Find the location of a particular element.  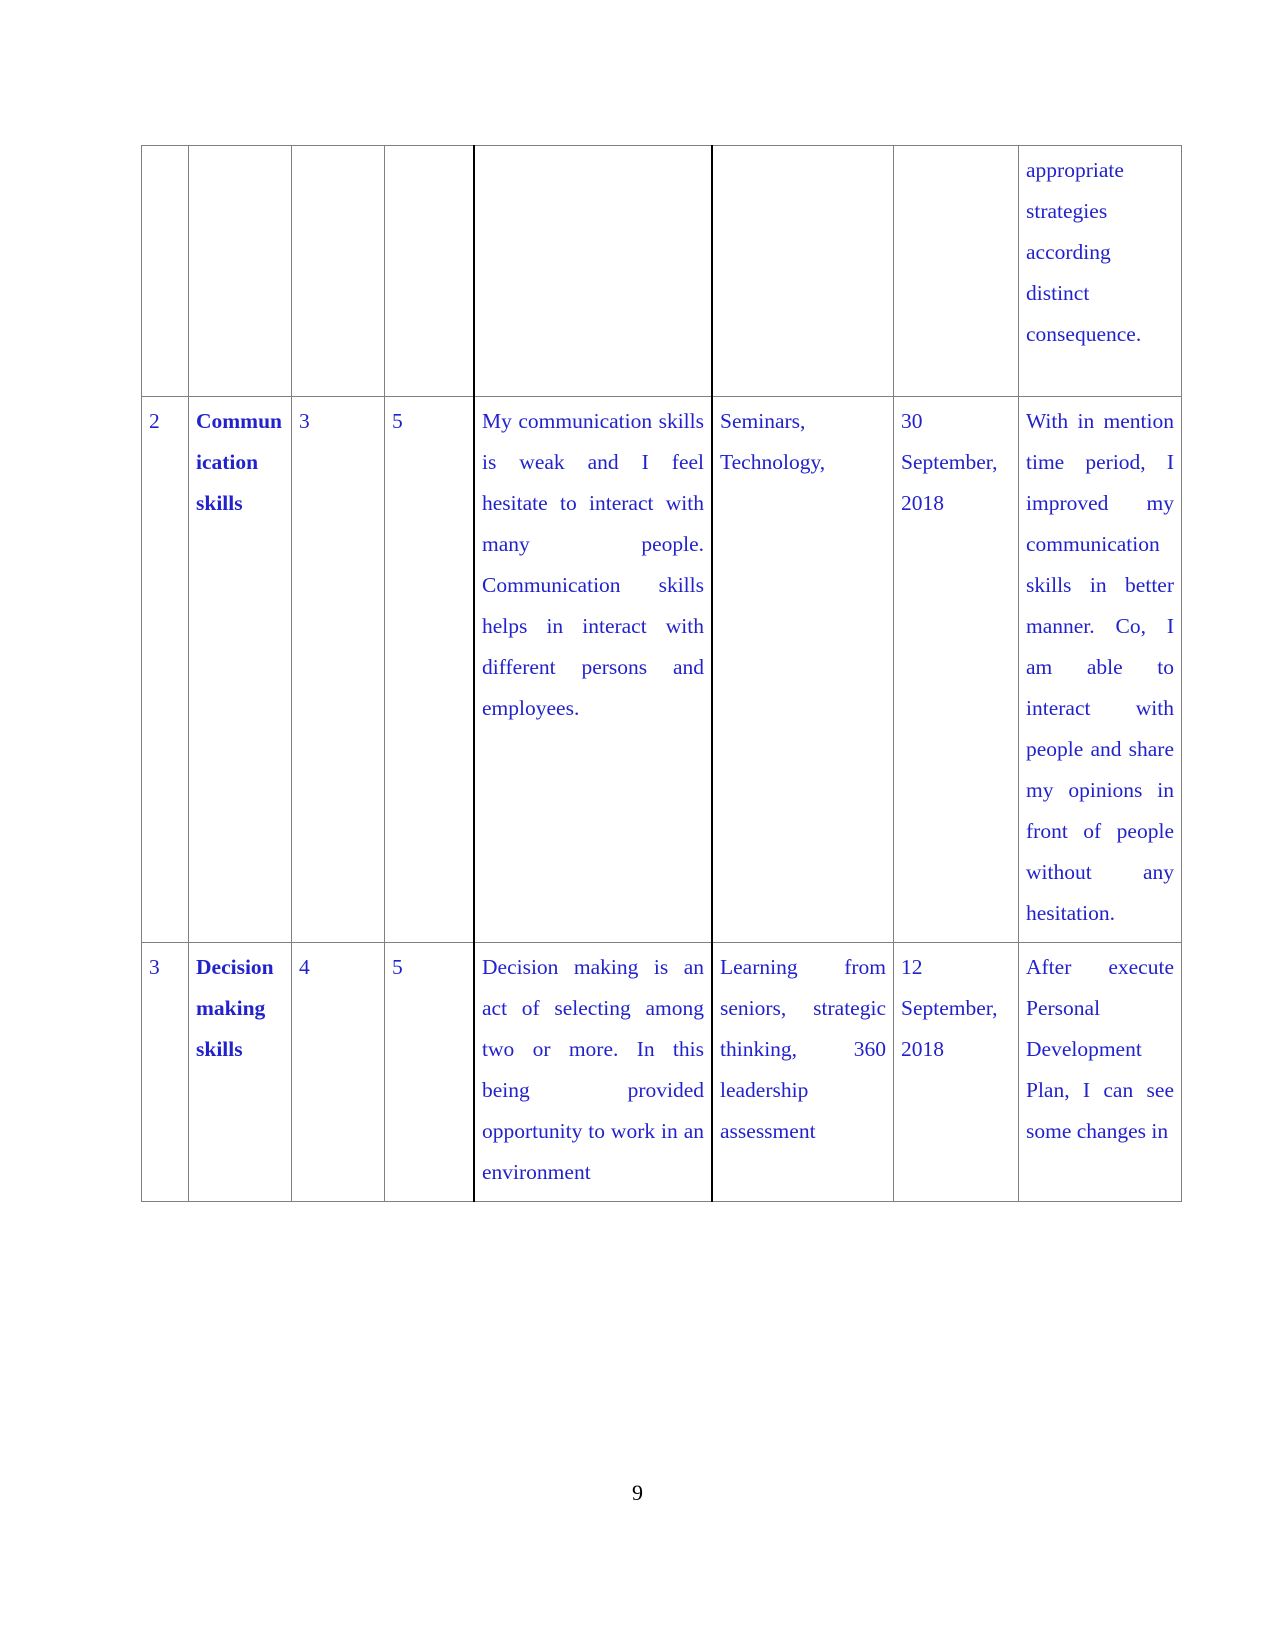

cell-resources: Seminars, Technology, is located at coordinates (802, 669).